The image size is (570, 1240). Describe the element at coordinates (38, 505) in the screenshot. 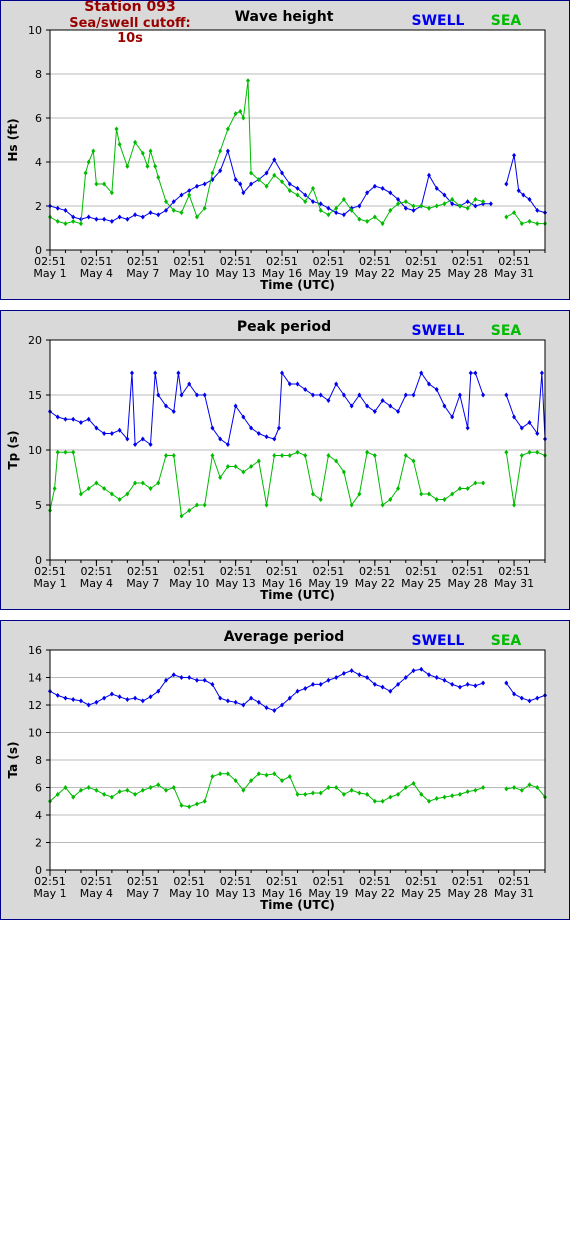

I see `y-tick-label: 5` at that location.